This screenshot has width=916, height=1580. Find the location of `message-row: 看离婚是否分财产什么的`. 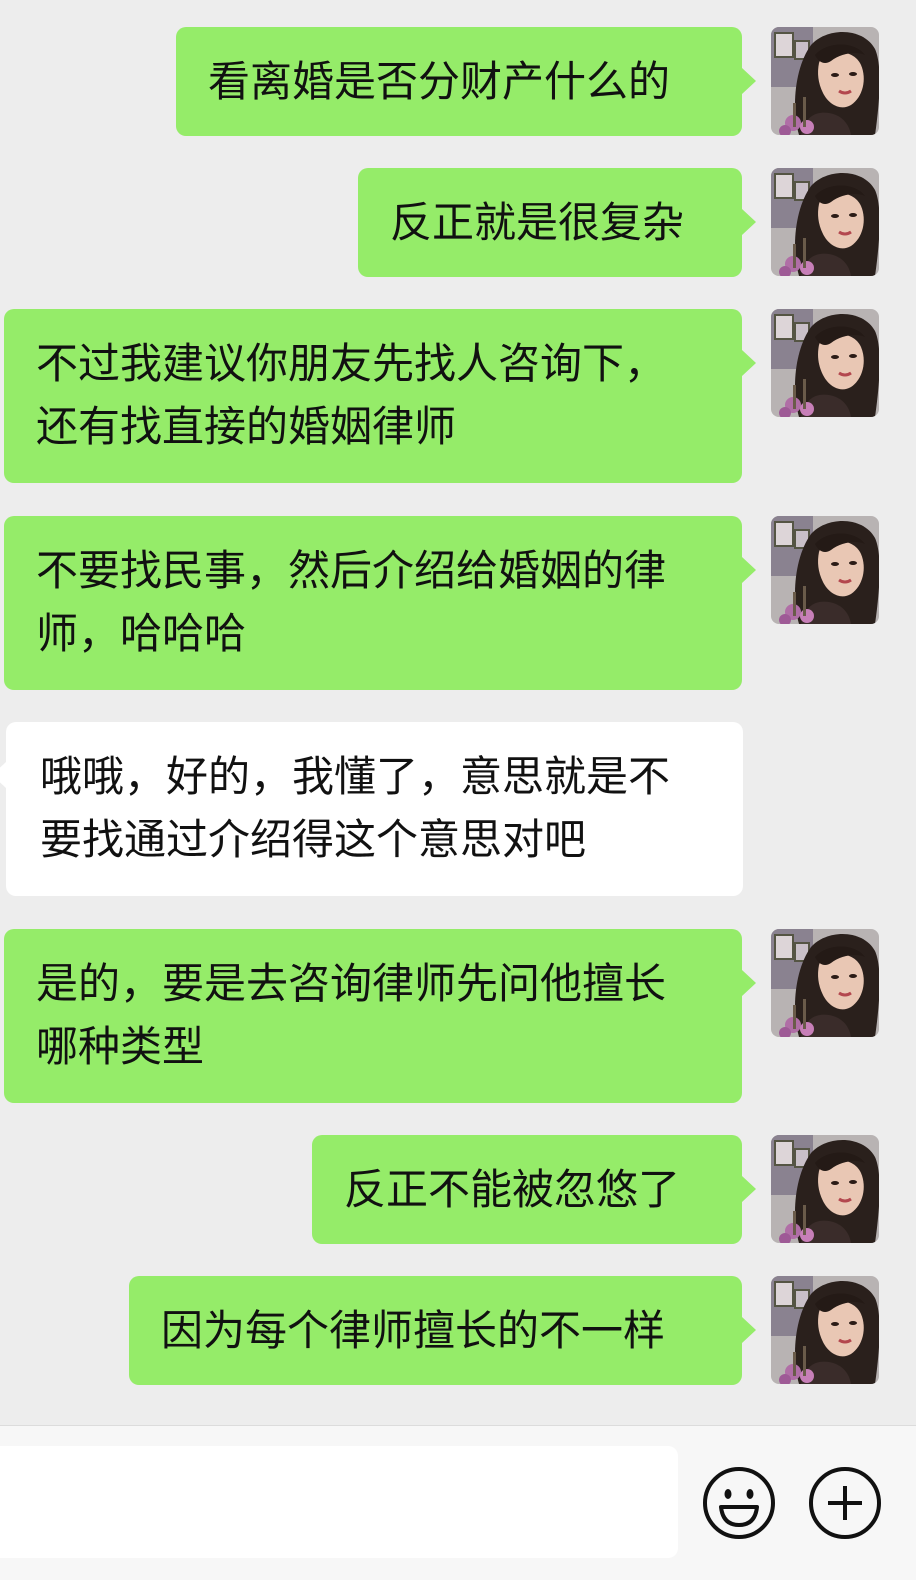

message-row: 看离婚是否分财产什么的 is located at coordinates (458, 80).